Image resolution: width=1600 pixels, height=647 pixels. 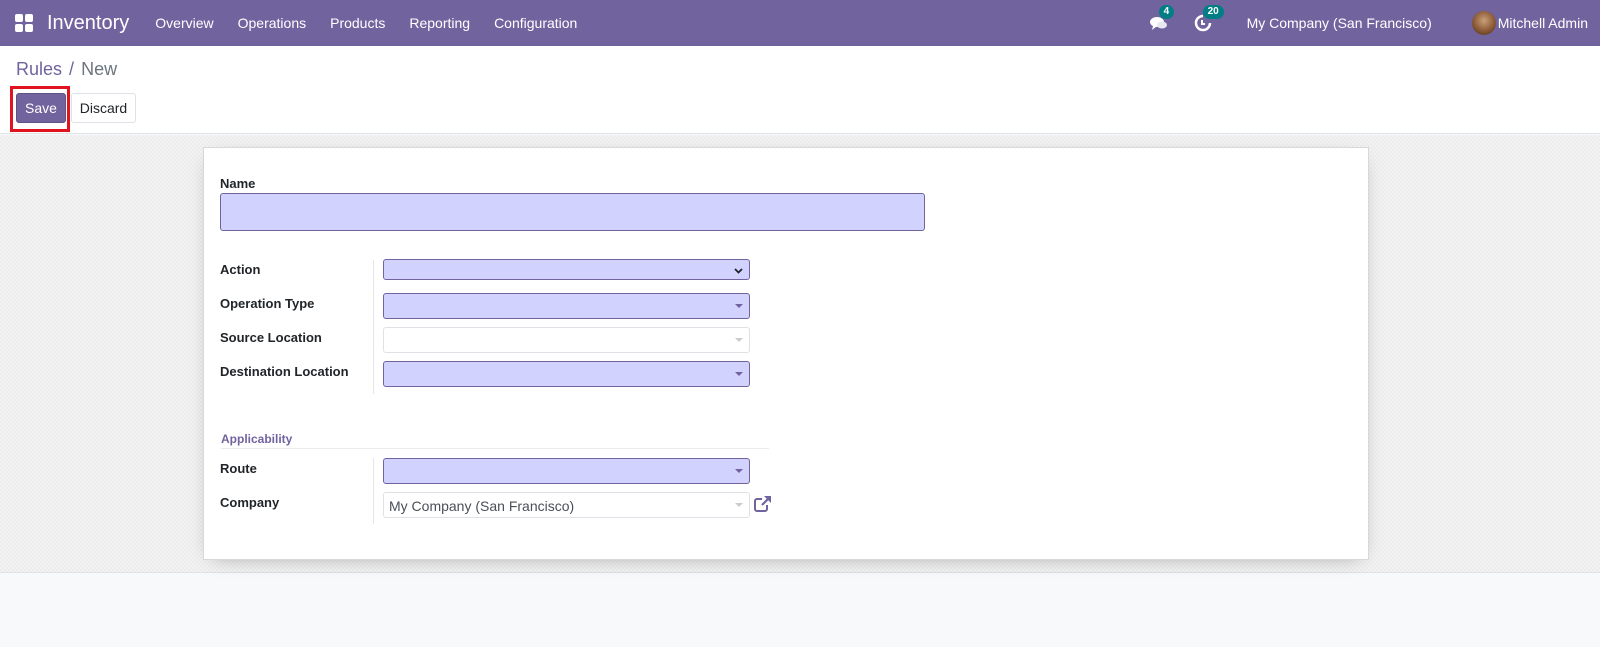 What do you see at coordinates (24, 23) in the screenshot?
I see `apps-menu-icon` at bounding box center [24, 23].